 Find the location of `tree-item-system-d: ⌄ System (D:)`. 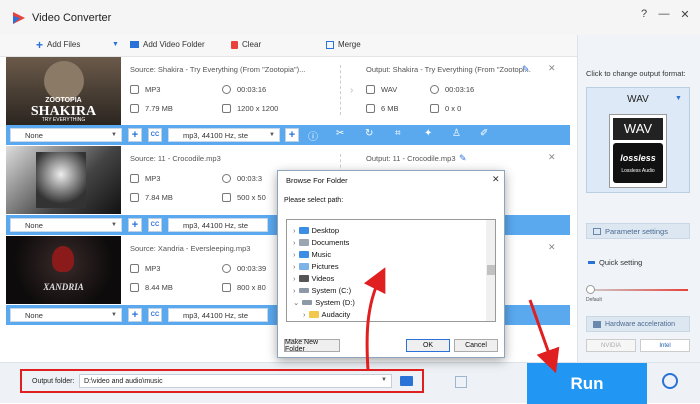

tree-item-system-d: ⌄ System (D:) is located at coordinates (394, 302).